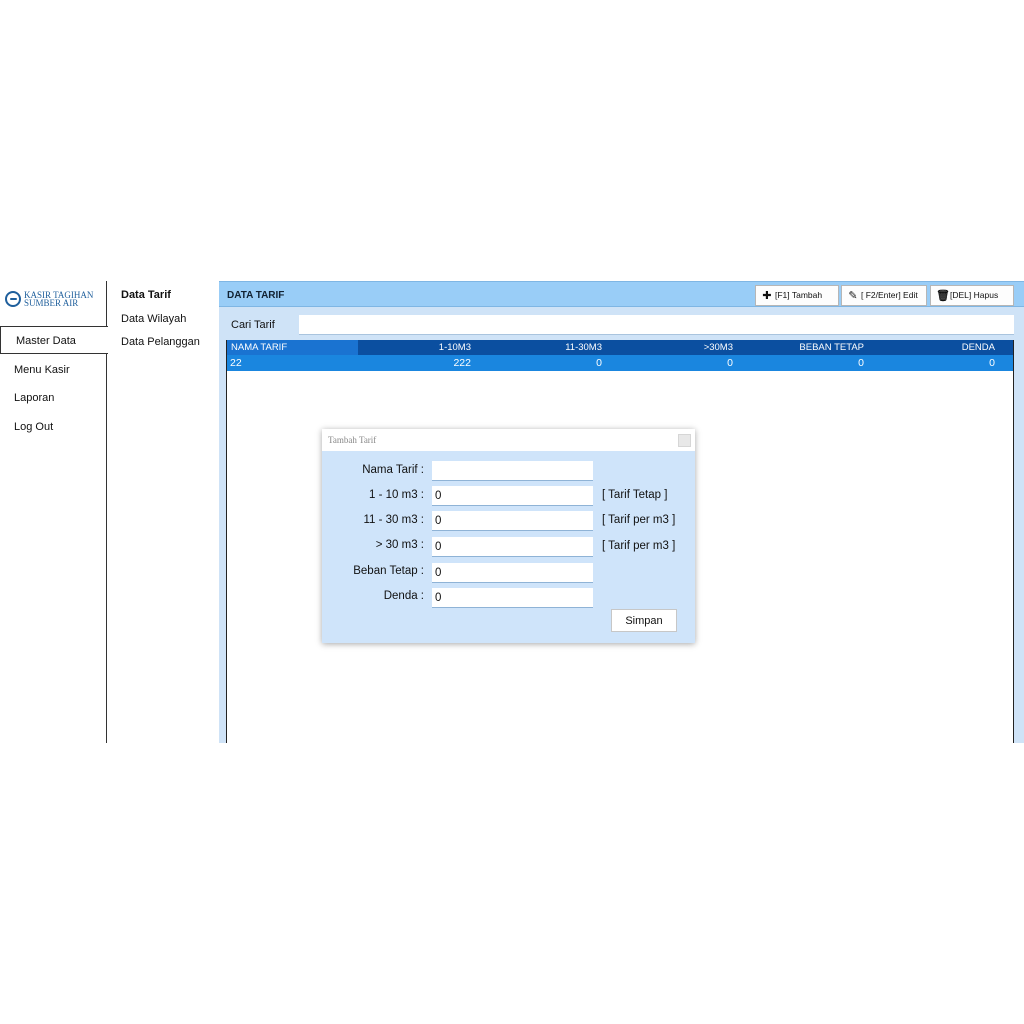 The image size is (1024, 1024). What do you see at coordinates (889, 295) in the screenshot?
I see `edit-button-label: [ F2/Enter] Edit` at bounding box center [889, 295].